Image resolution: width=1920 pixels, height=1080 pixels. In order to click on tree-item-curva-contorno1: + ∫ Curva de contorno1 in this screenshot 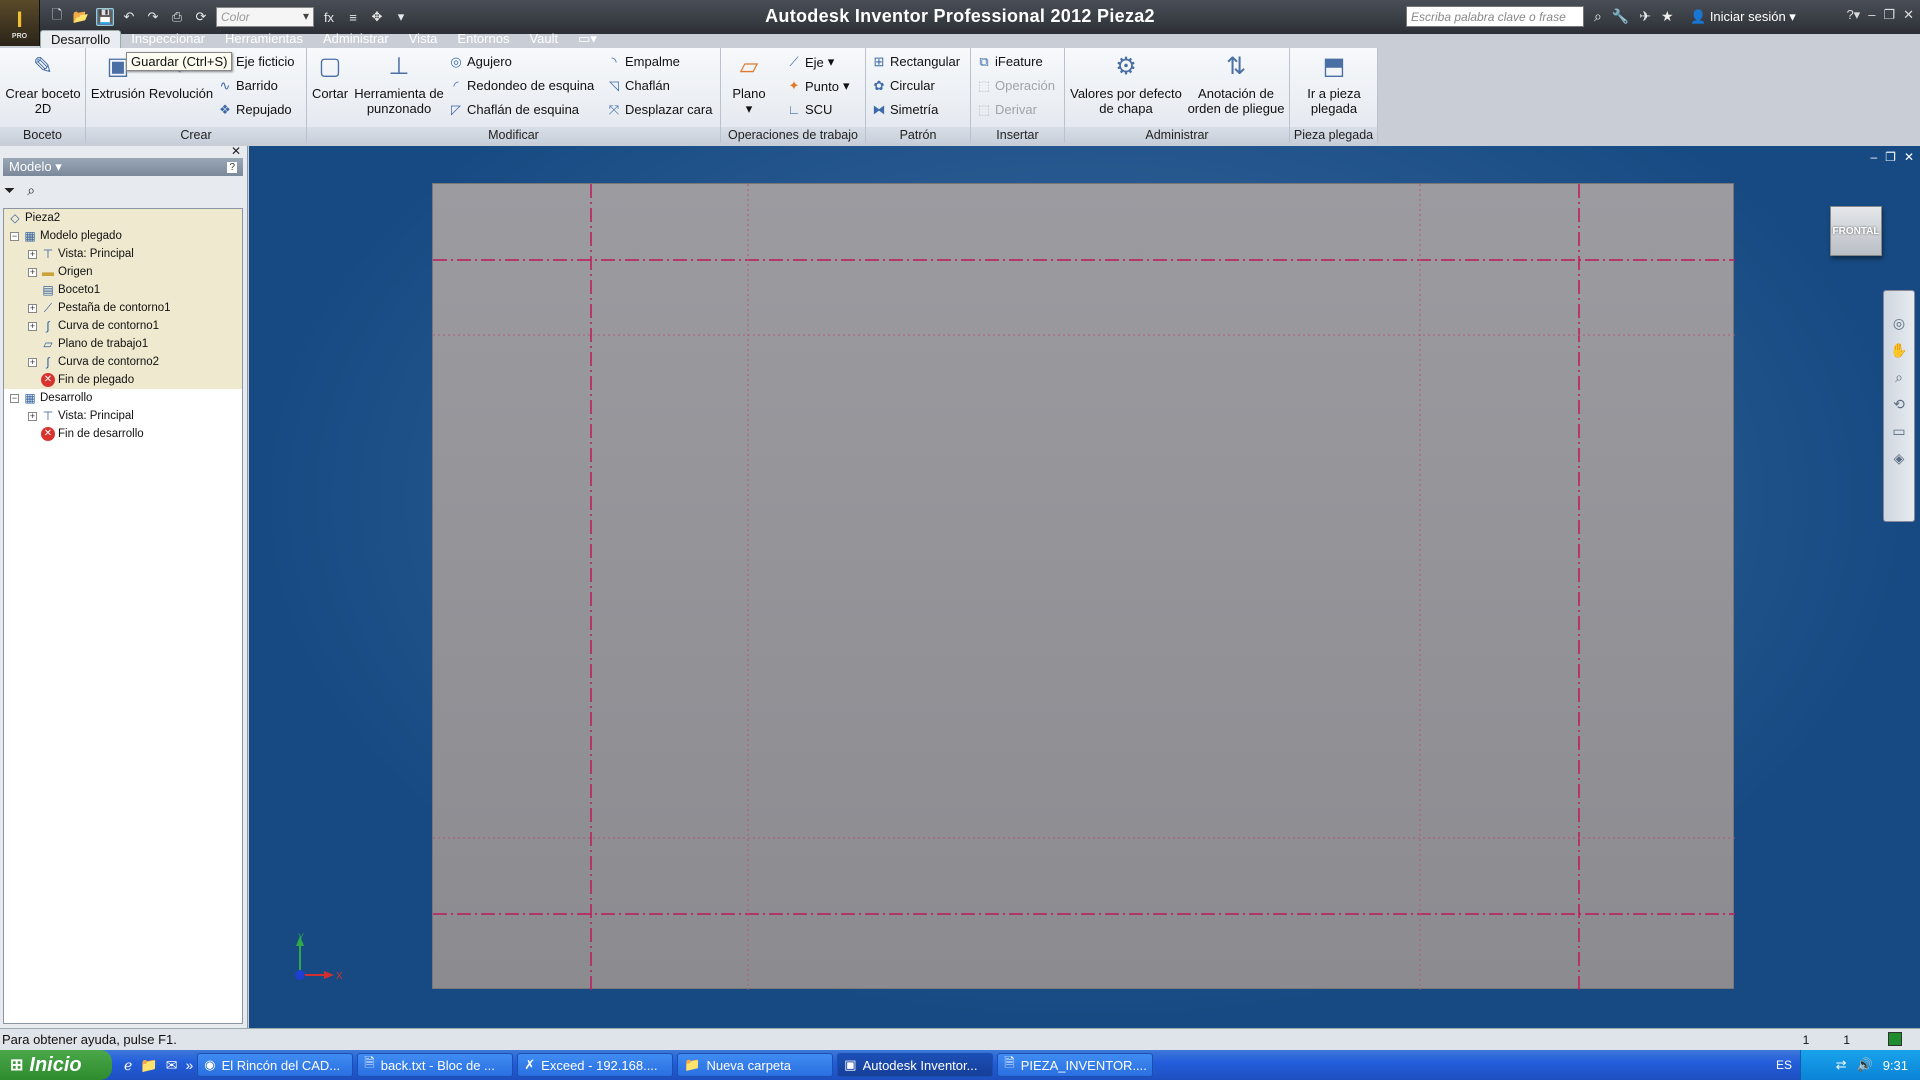, I will do `click(123, 326)`.